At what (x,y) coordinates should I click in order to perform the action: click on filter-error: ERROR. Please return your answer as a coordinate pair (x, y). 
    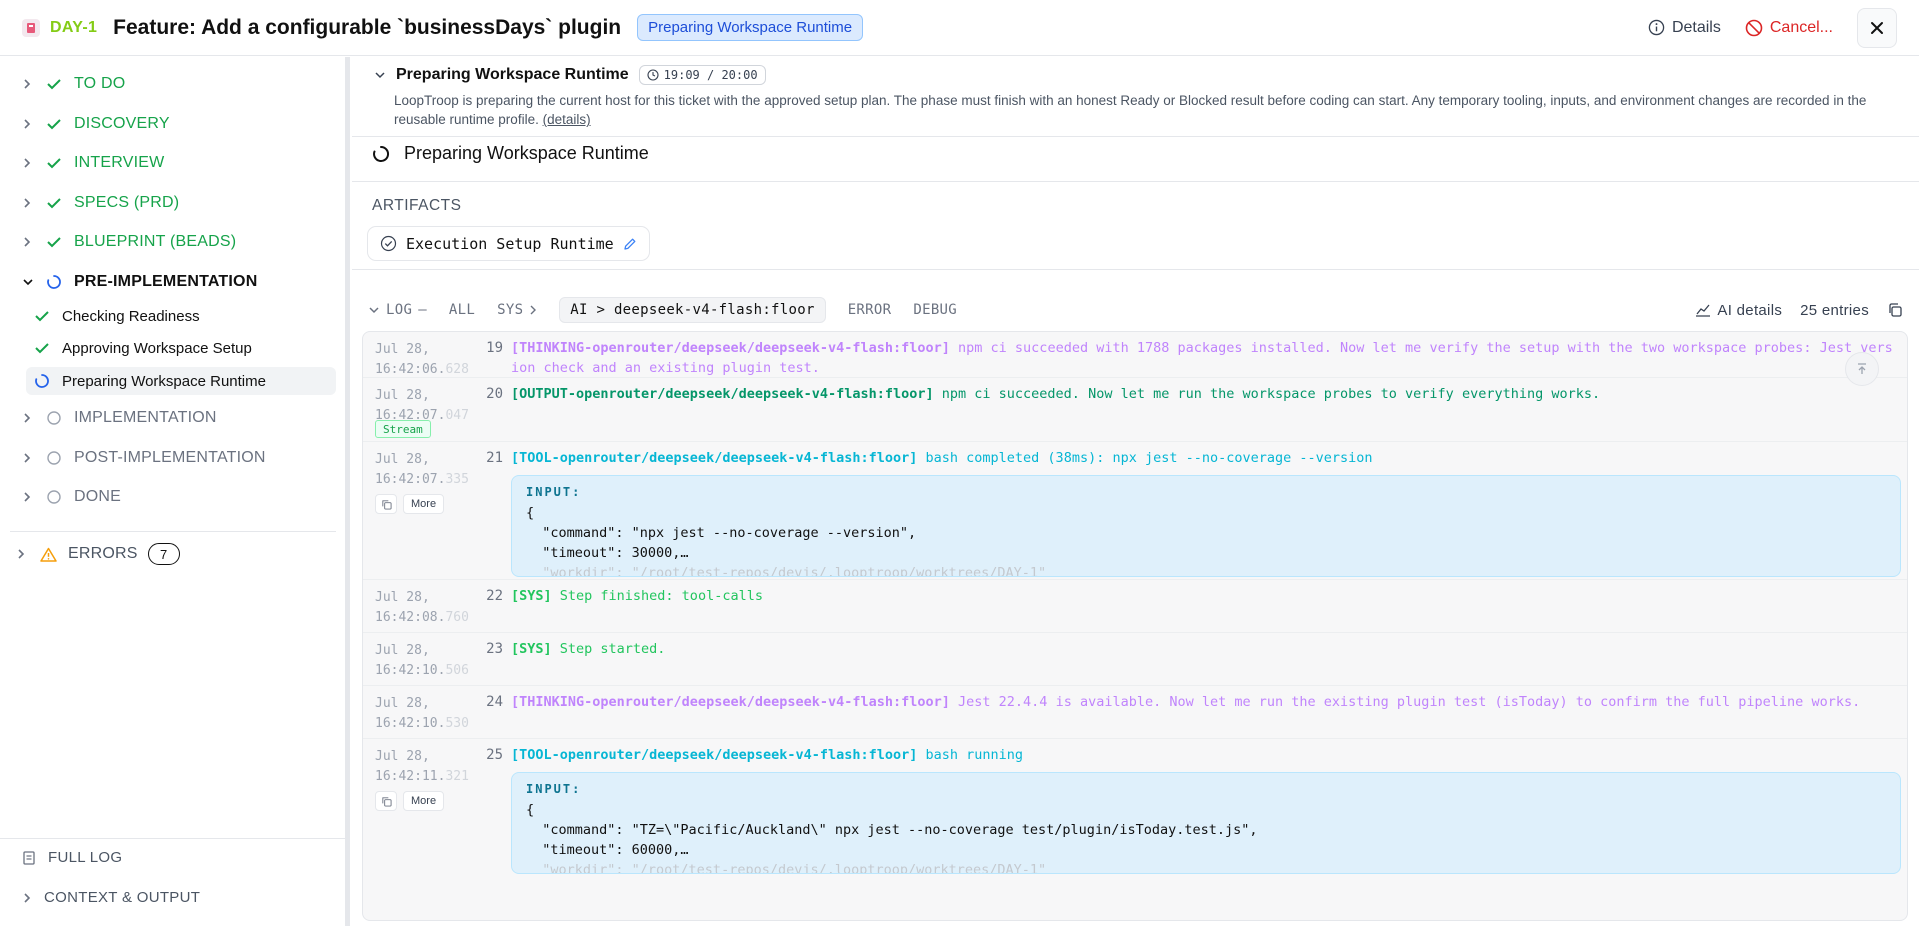
    Looking at the image, I should click on (870, 310).